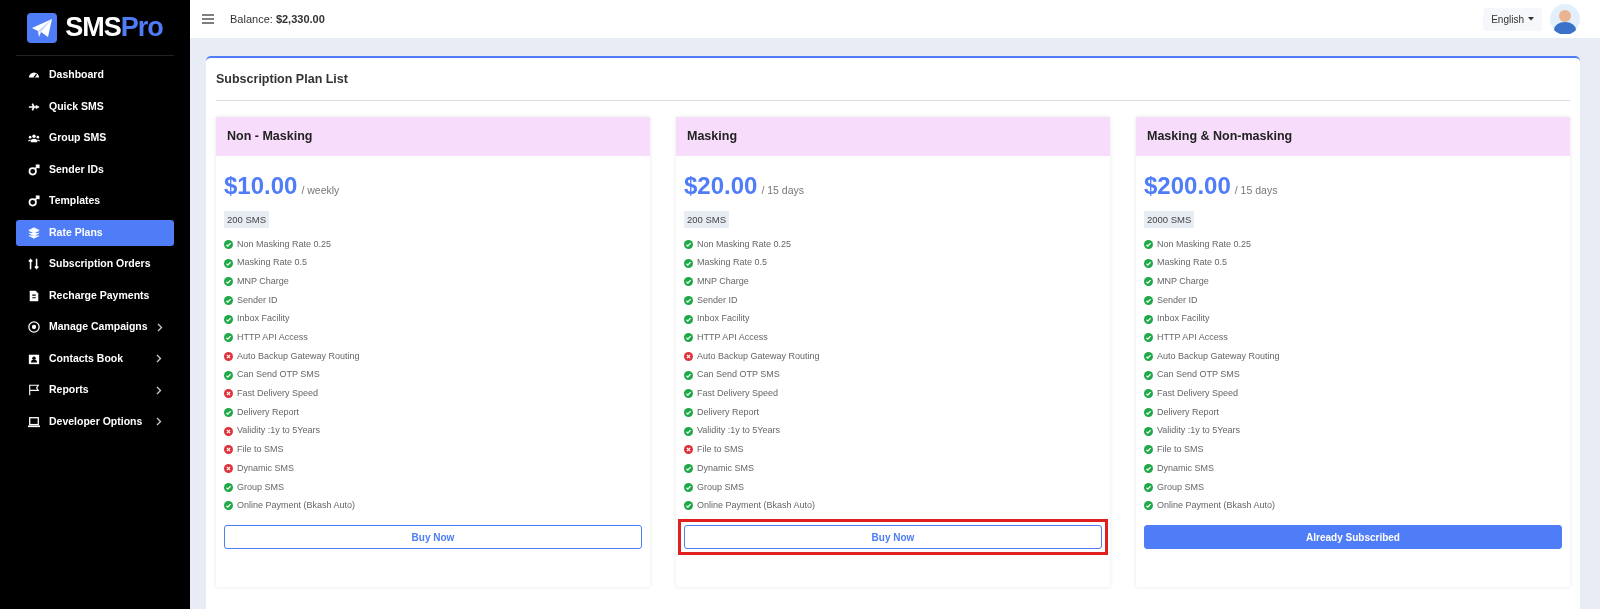 The image size is (1600, 609). I want to click on sidebar-item: Recharge Payments, so click(95, 295).